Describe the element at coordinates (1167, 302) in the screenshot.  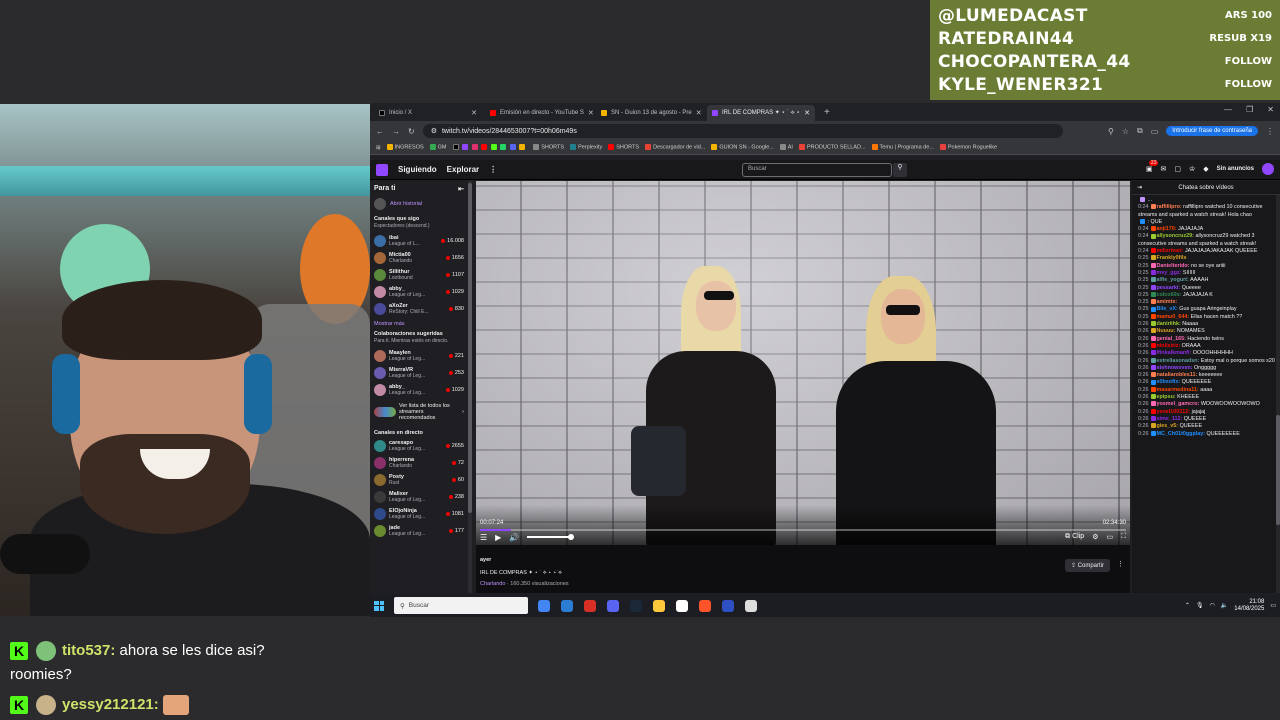
I see `chat-username: amimtx:` at that location.